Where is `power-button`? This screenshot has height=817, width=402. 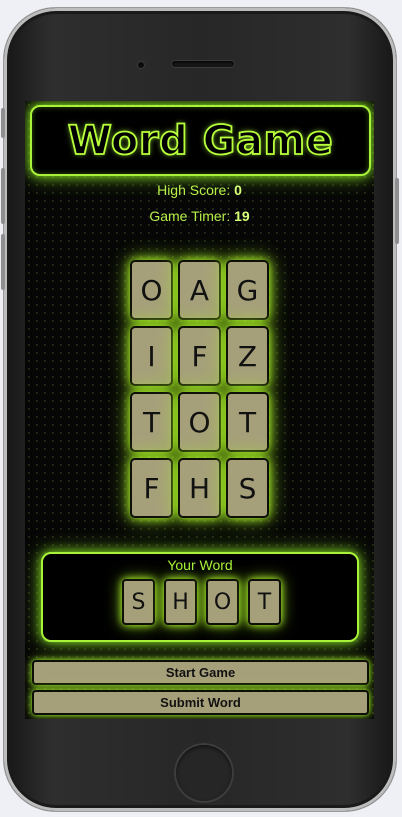
power-button is located at coordinates (397, 211).